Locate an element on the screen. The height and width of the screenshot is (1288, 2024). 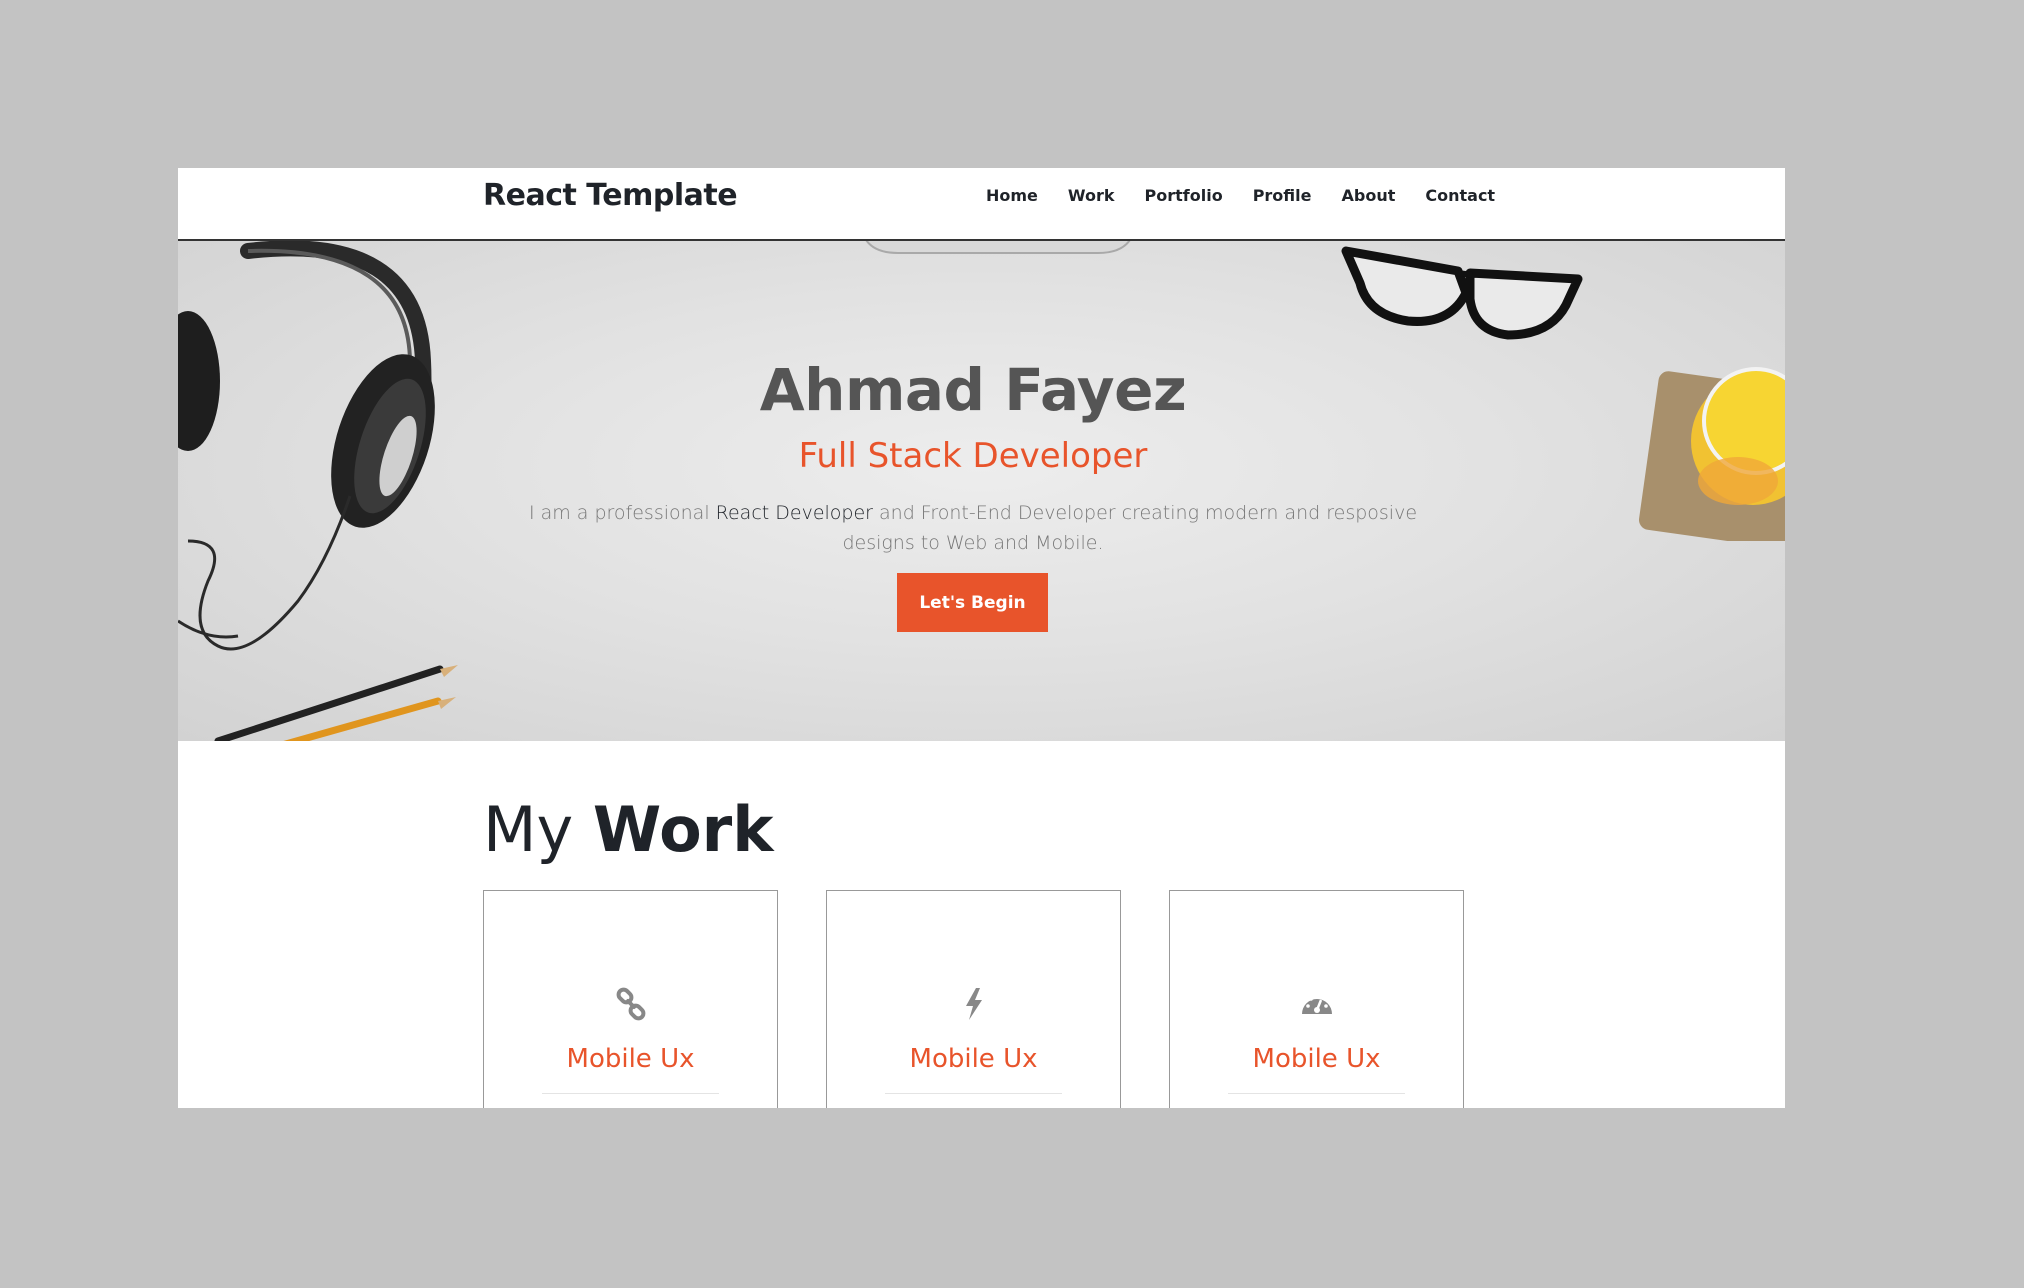
hero-desc-highlight: React Developer is located at coordinates (794, 513).